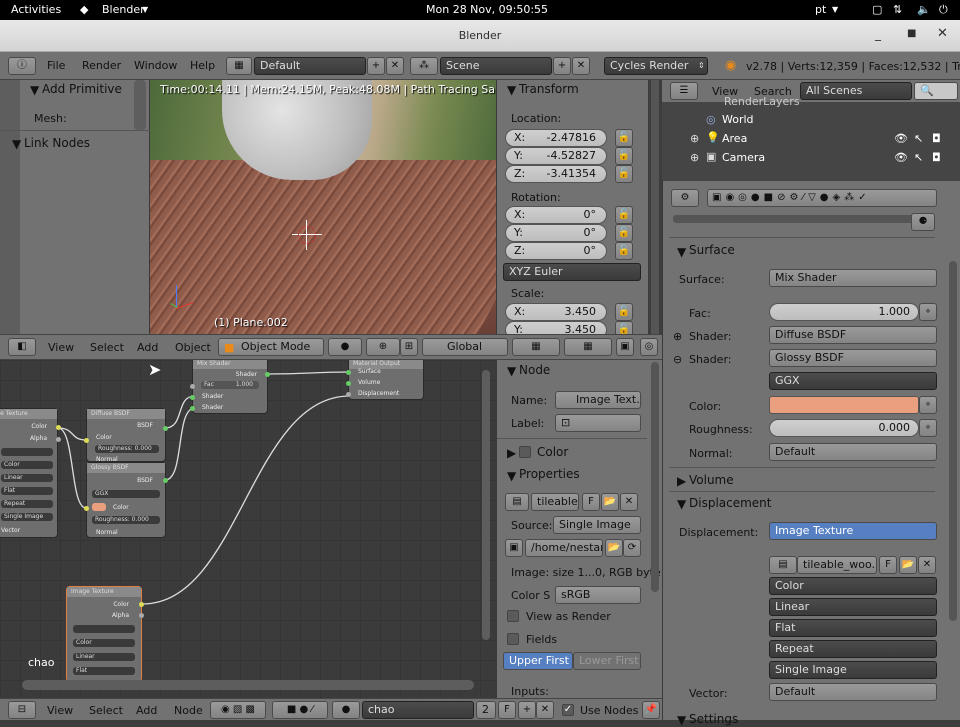 The width and height of the screenshot is (960, 727). What do you see at coordinates (713, 719) in the screenshot?
I see `settings-header: Settings` at bounding box center [713, 719].